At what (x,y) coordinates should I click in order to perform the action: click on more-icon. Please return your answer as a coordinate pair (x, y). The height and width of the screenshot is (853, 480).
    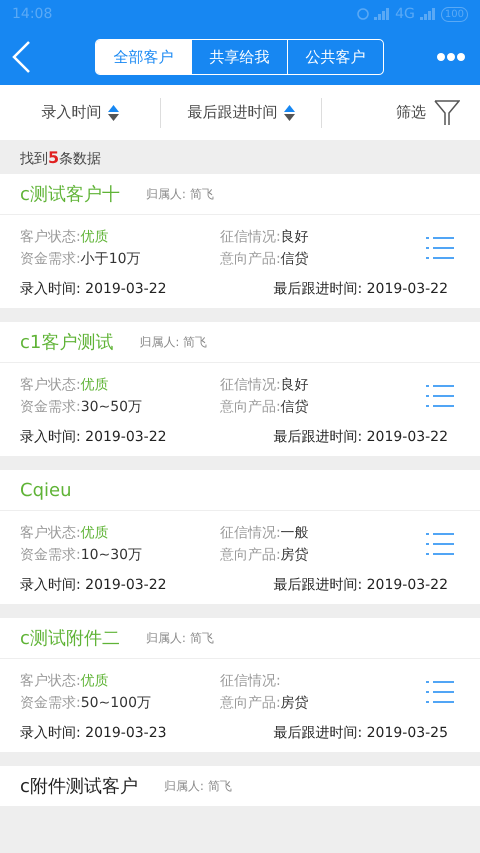
    Looking at the image, I should click on (451, 57).